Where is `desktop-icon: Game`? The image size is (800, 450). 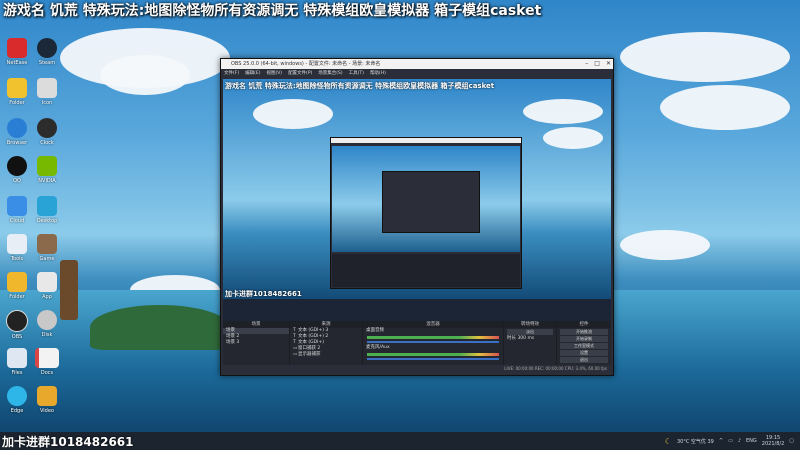
desktop-icon: Game is located at coordinates (47, 248).